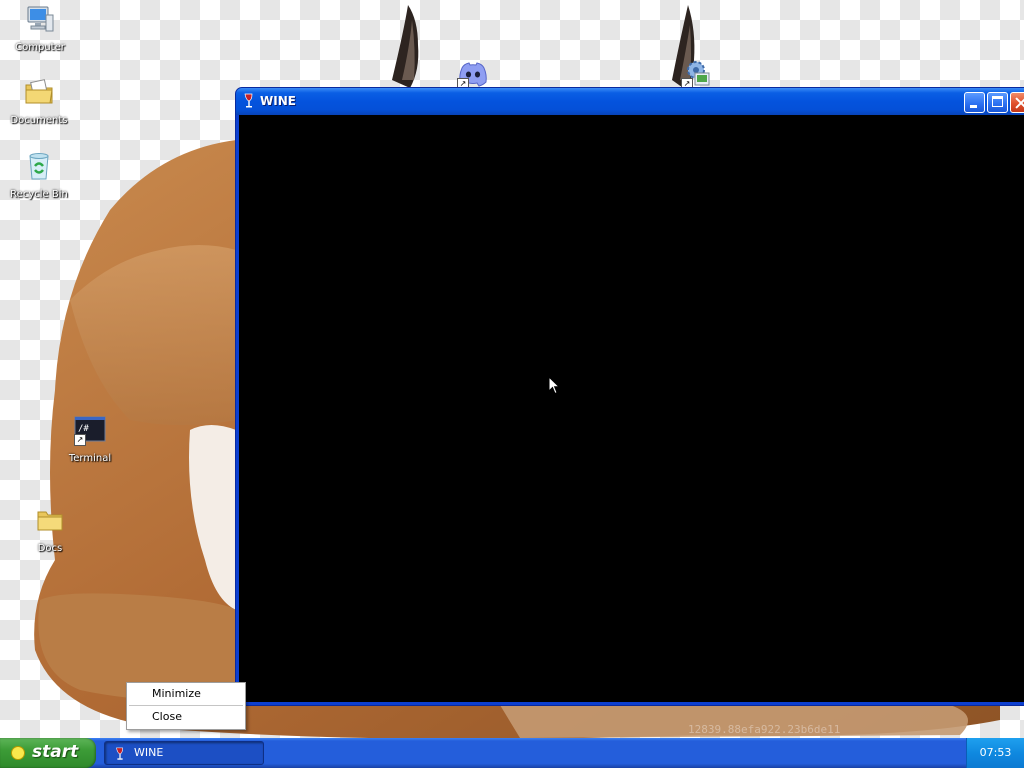 This screenshot has width=1024, height=768. What do you see at coordinates (90, 430) in the screenshot?
I see `terminal-icon: /# ↗` at bounding box center [90, 430].